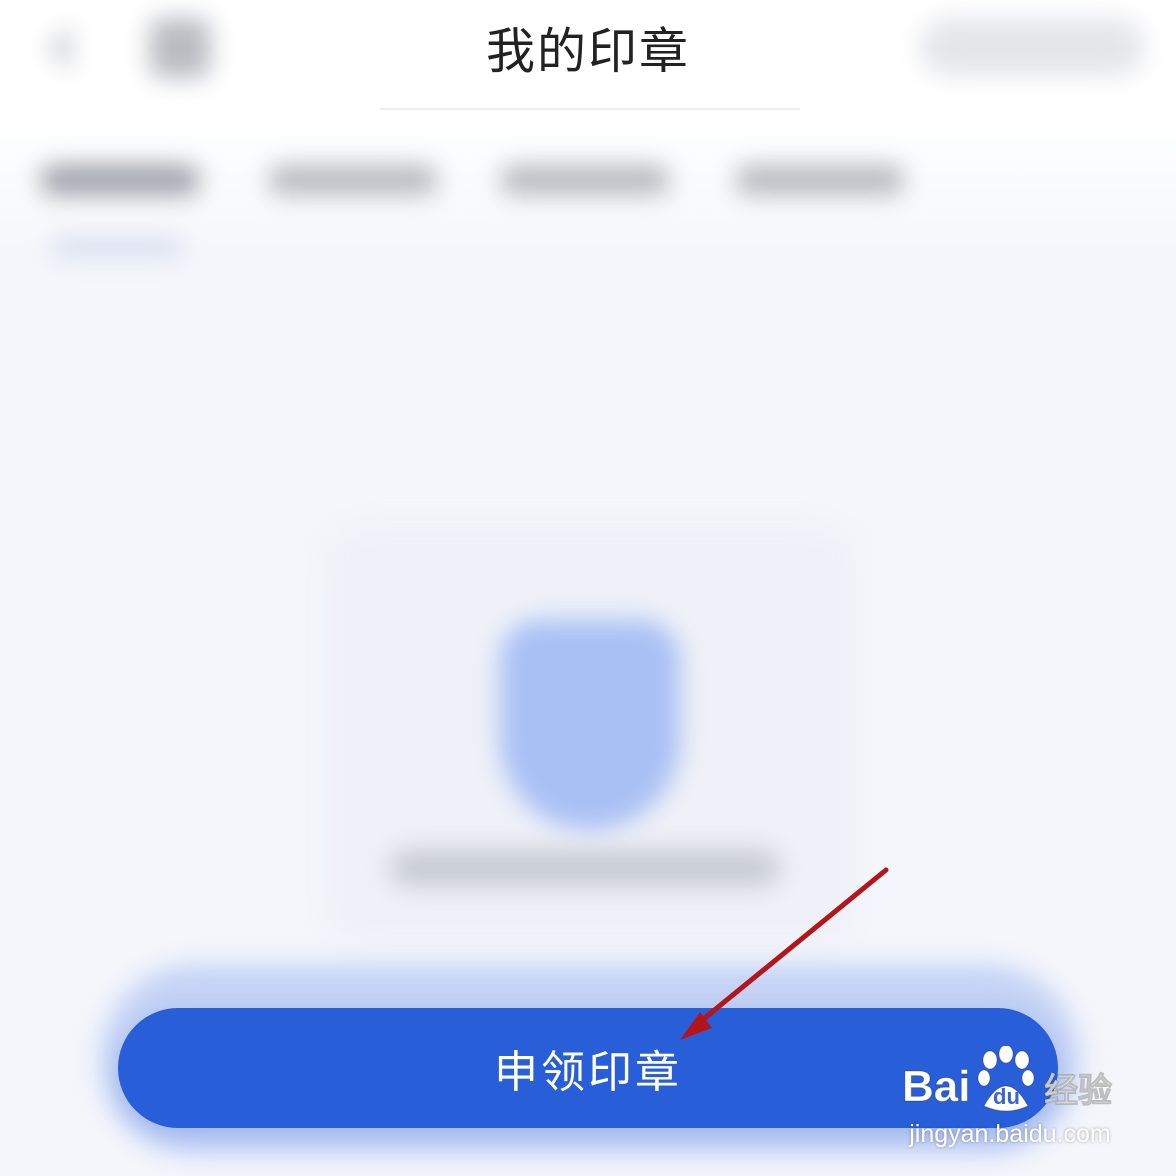 The height and width of the screenshot is (1176, 1176). I want to click on baidu-jingyan-logo: Bai 经验 du, so click(1007, 1079).